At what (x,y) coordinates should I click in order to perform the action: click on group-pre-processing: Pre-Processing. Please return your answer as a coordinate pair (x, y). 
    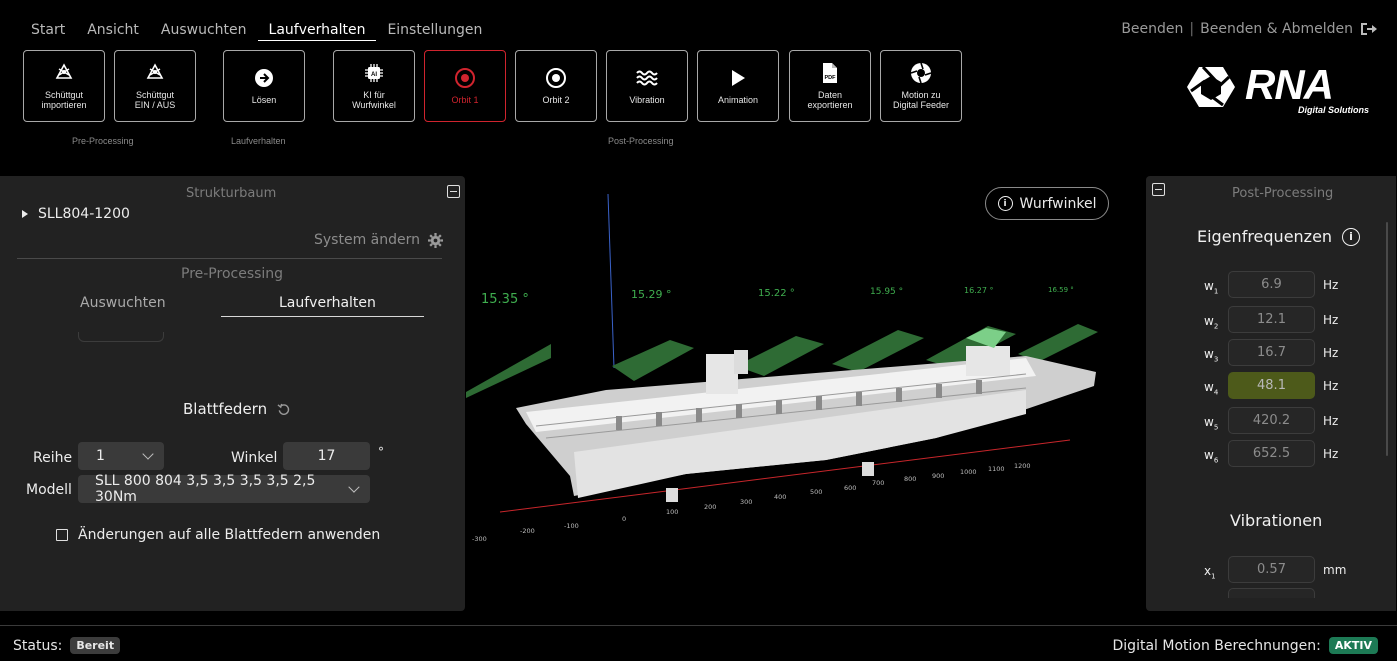
    Looking at the image, I should click on (103, 141).